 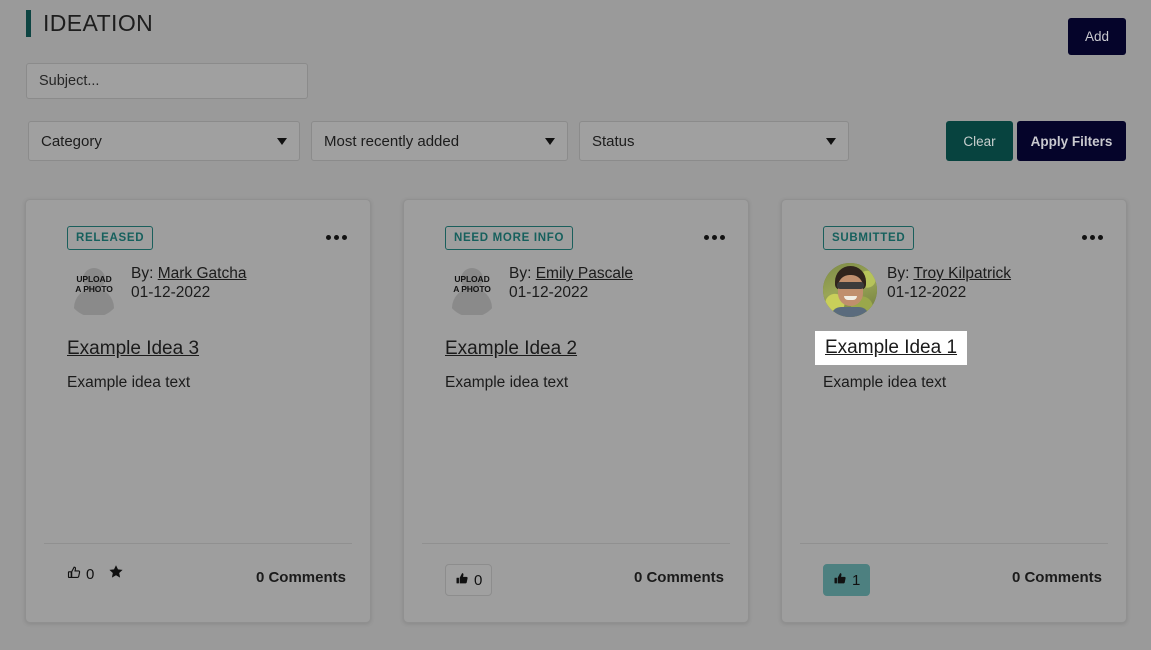 I want to click on author-line: By: Emily Pascale, so click(x=571, y=273).